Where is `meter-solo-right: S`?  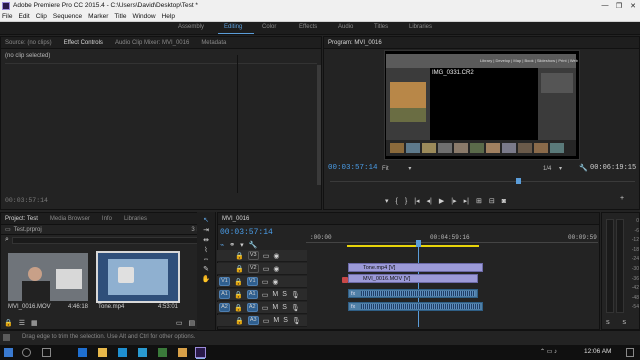
meter-solo-right: S is located at coordinates (624, 323).